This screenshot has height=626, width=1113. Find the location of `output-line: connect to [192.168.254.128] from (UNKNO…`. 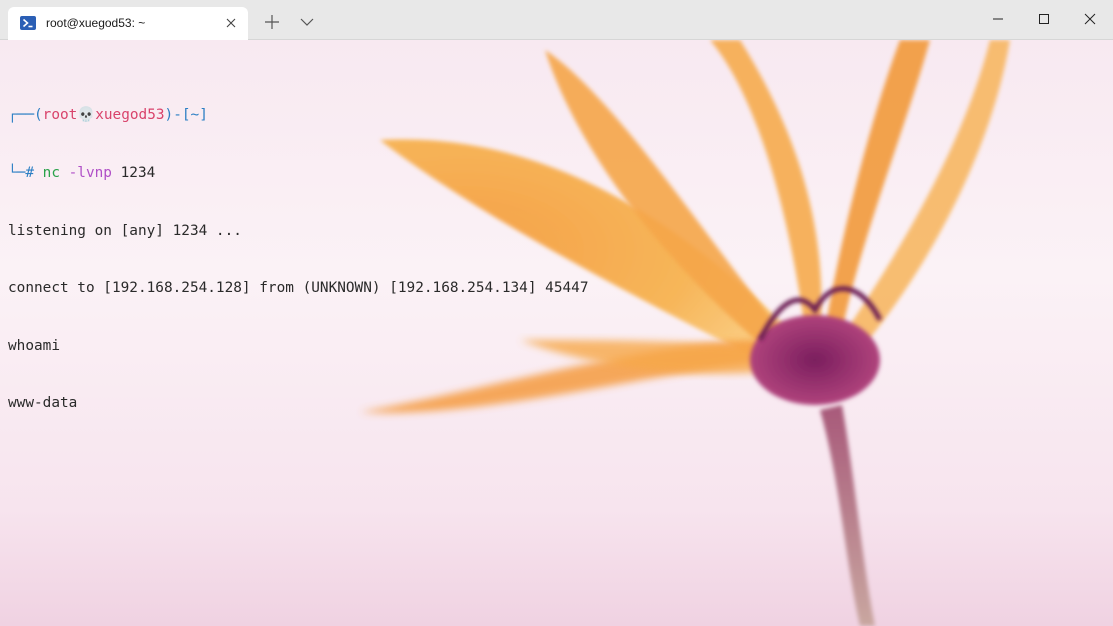

output-line: connect to [192.168.254.128] from (UNKNO… is located at coordinates (298, 288).